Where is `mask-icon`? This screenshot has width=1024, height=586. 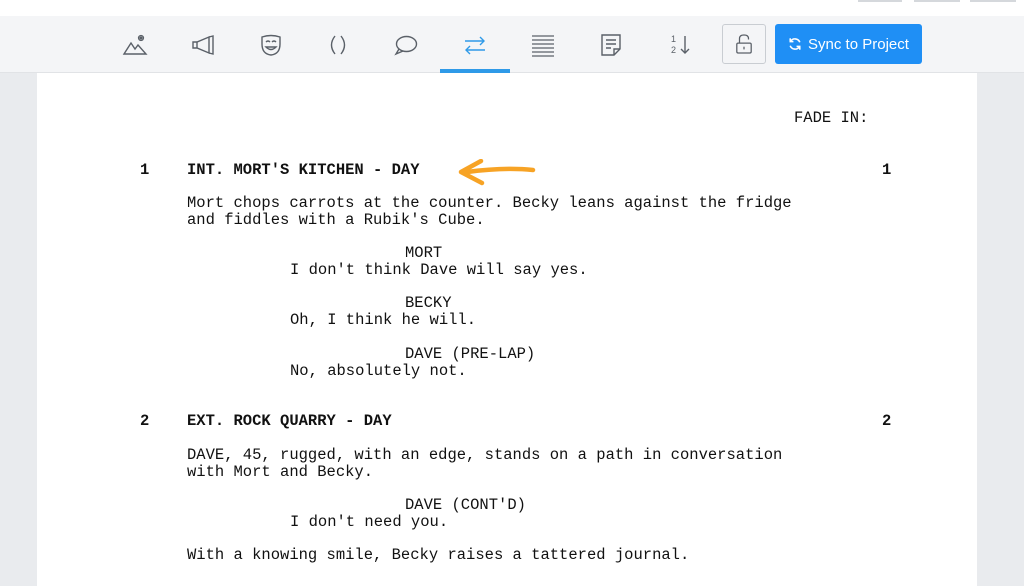 mask-icon is located at coordinates (271, 45).